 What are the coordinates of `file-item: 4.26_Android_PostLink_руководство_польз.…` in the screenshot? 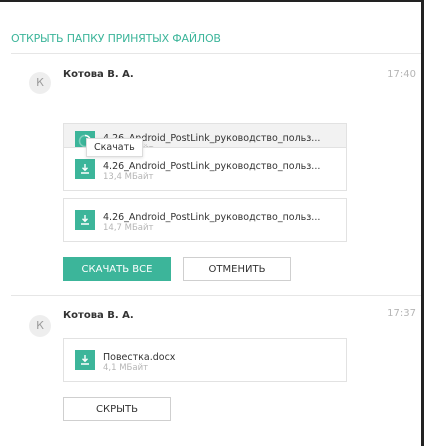 It's located at (205, 220).